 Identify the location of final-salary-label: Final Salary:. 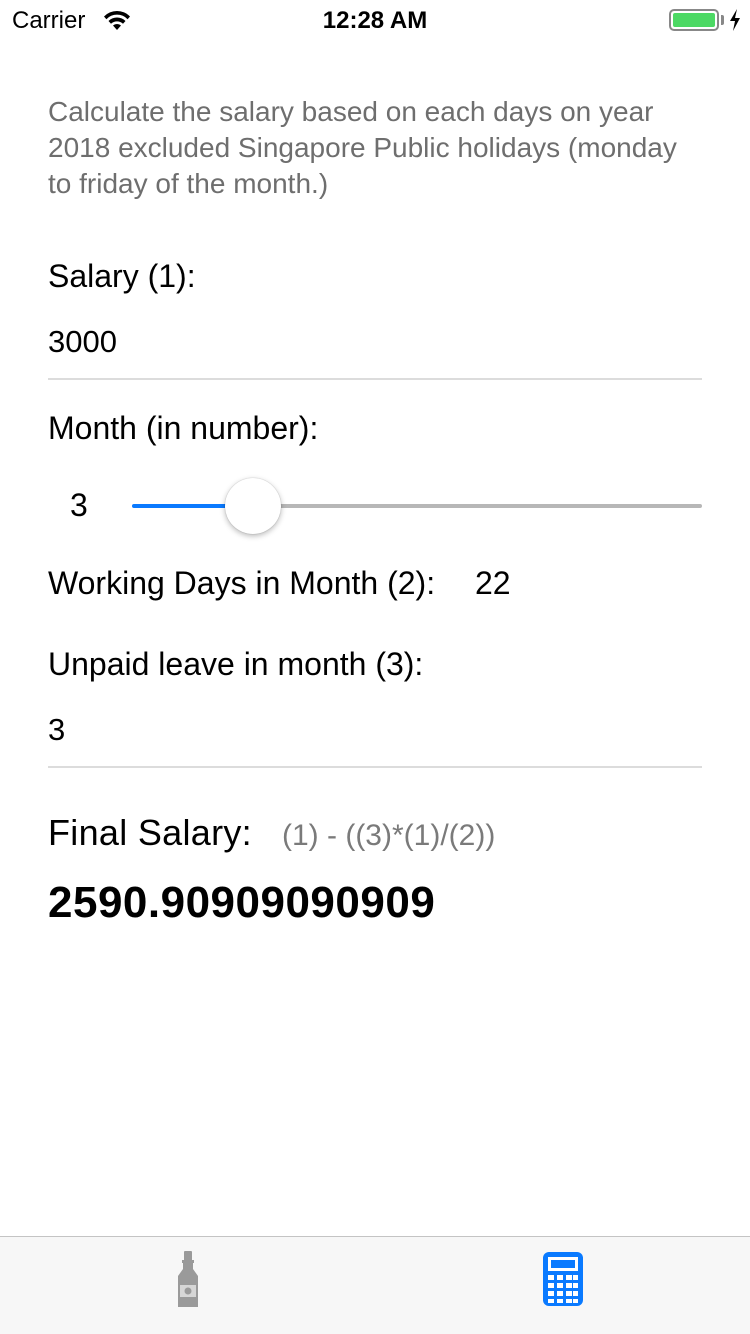
(150, 832).